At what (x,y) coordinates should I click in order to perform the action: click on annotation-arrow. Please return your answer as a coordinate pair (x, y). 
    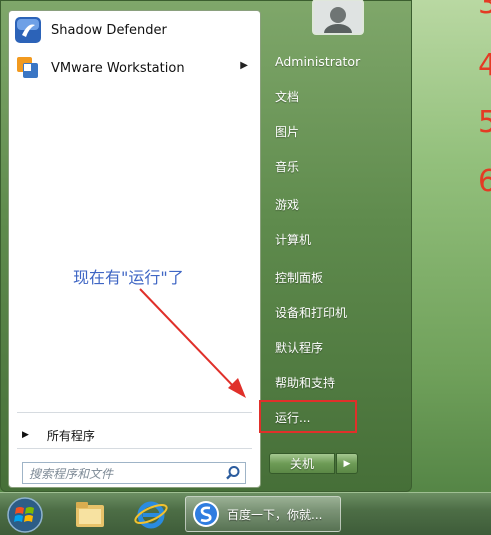
    Looking at the image, I should click on (192, 343).